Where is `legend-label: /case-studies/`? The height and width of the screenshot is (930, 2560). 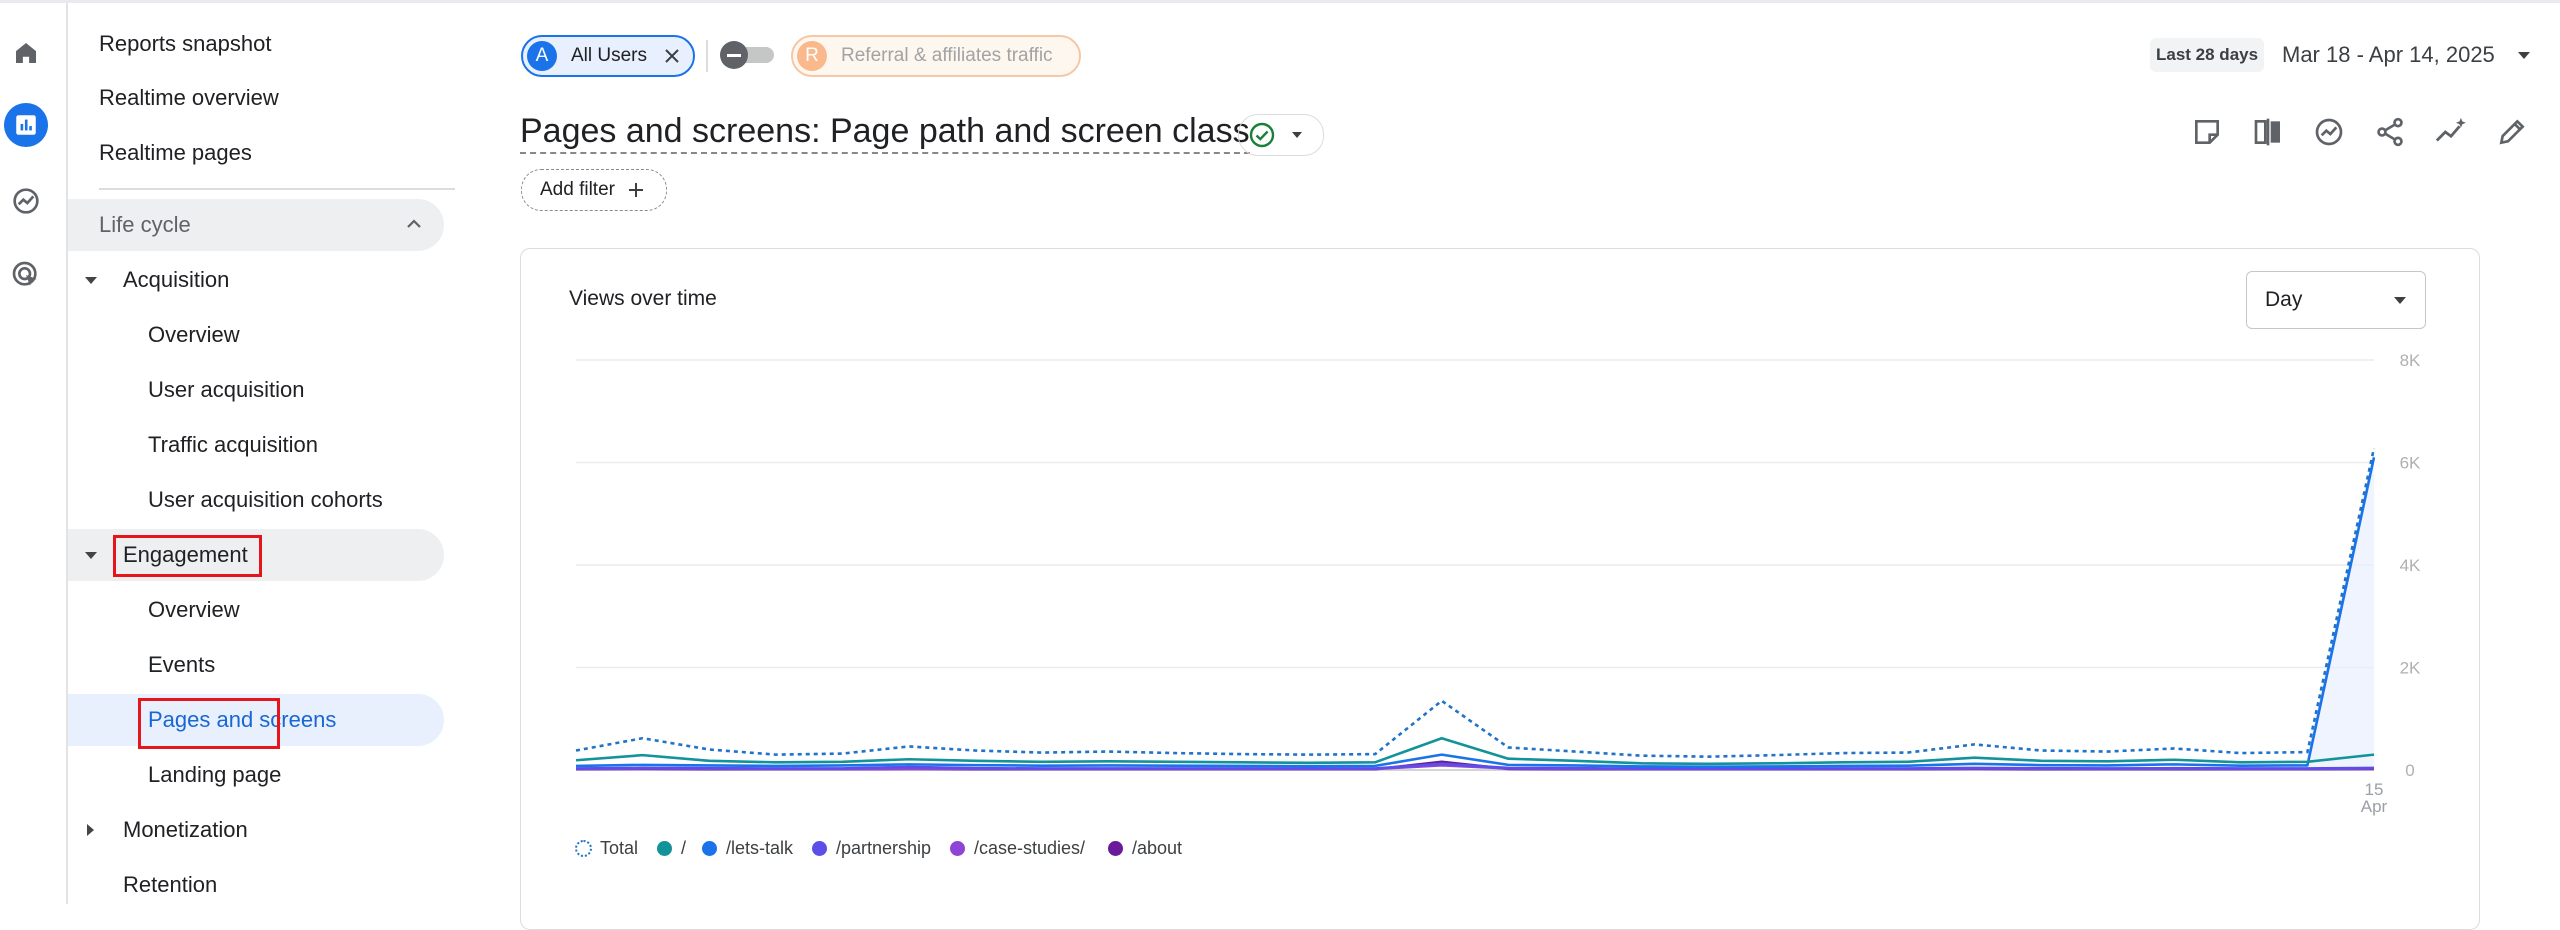 legend-label: /case-studies/ is located at coordinates (1030, 848).